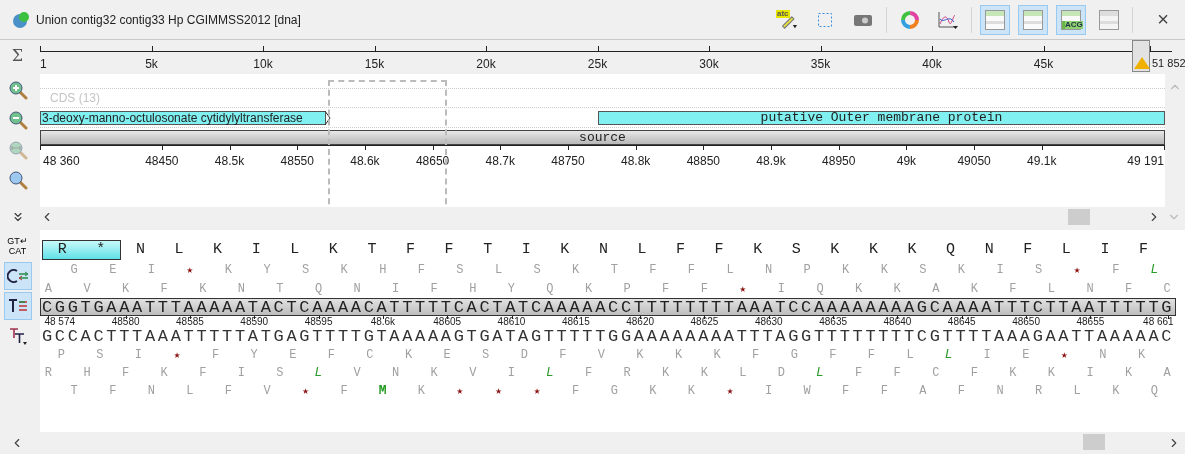 This screenshot has width=1185, height=454. I want to click on feature-annotation: 3-deoxy-manno-octulosonate cytidylyltransferase, so click(183, 118).